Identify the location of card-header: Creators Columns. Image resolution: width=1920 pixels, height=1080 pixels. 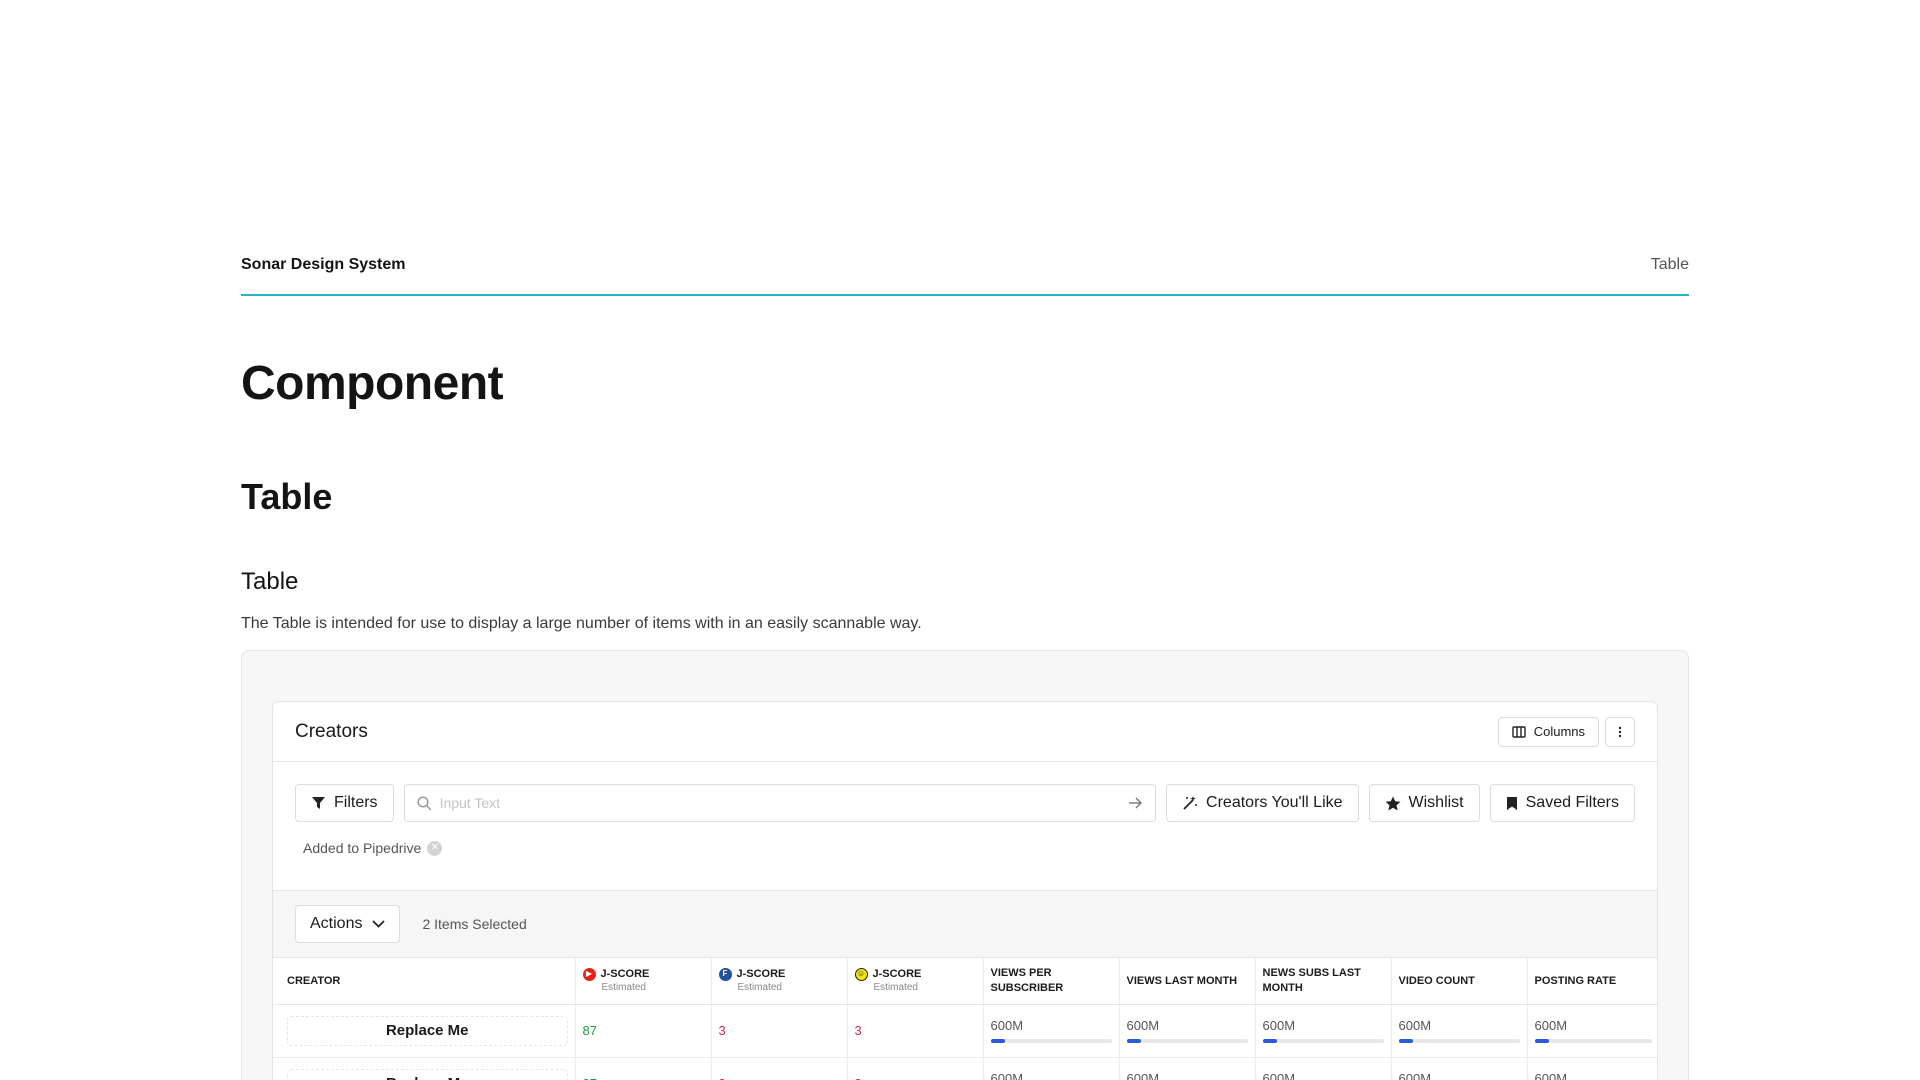
(965, 732).